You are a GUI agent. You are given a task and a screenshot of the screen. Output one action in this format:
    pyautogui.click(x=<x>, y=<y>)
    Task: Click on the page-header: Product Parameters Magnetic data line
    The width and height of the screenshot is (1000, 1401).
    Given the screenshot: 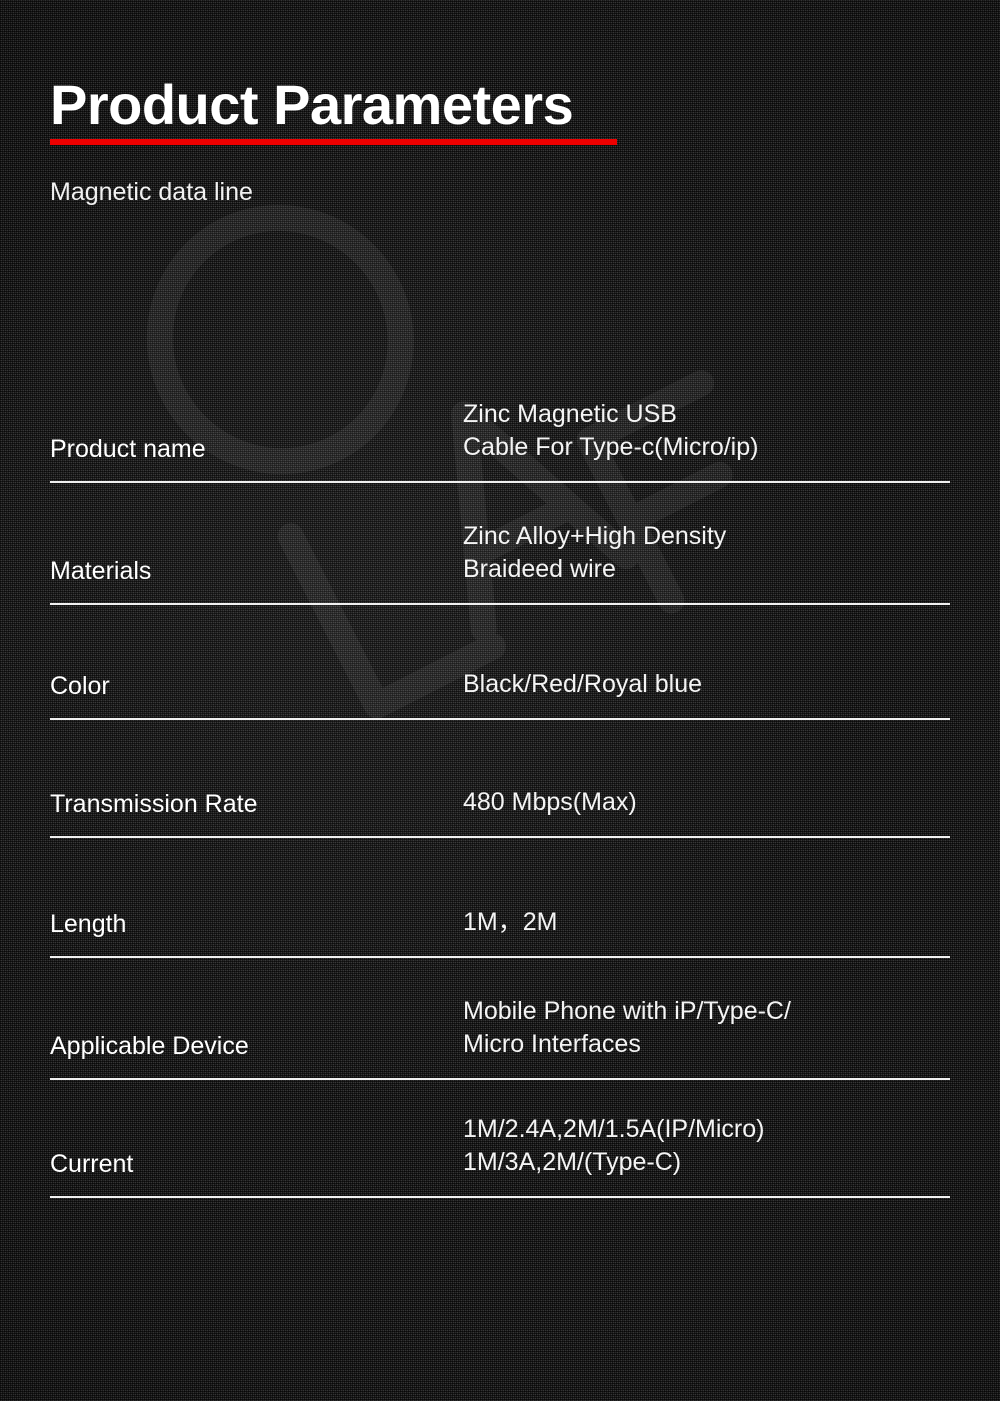 What is the action you would take?
    pyautogui.click(x=500, y=140)
    